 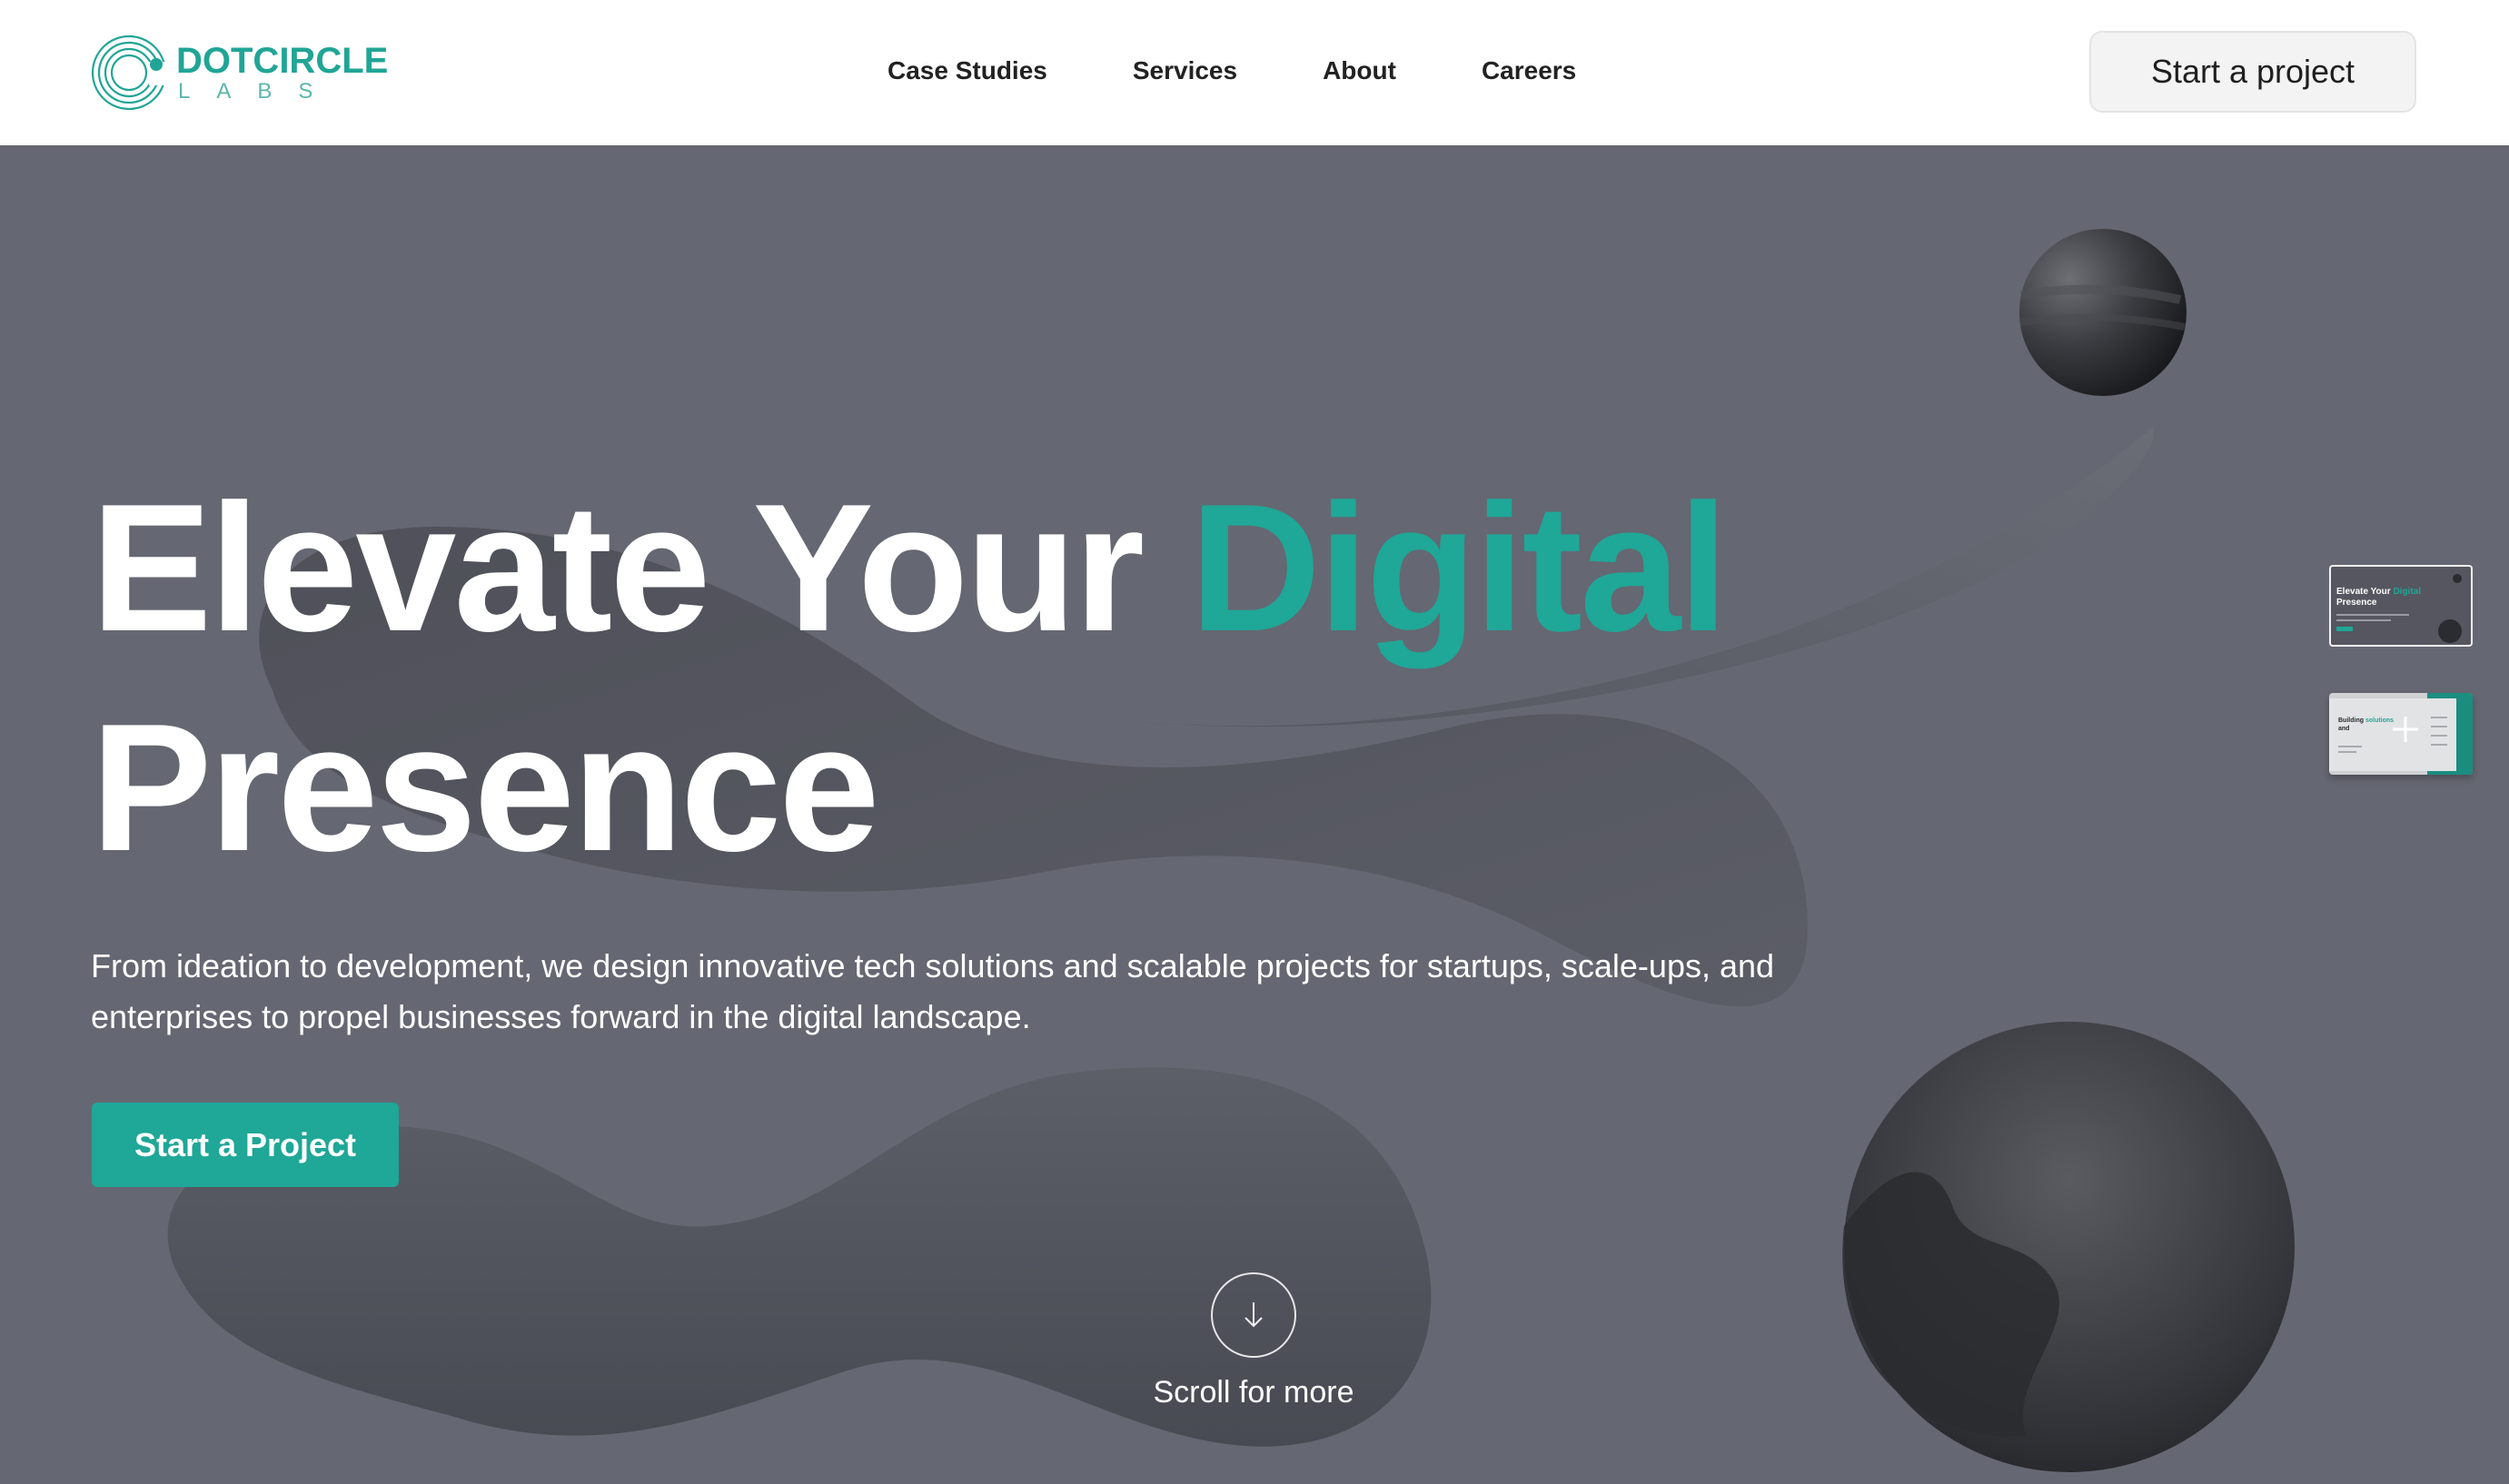 What do you see at coordinates (1529, 71) in the screenshot?
I see `nav-item-careers: Careers` at bounding box center [1529, 71].